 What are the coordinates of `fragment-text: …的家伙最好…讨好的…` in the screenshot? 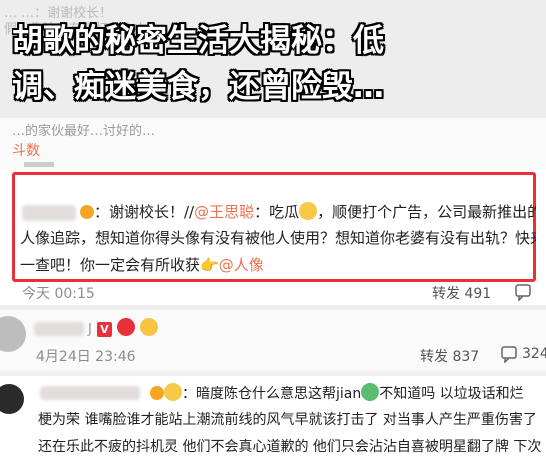 It's located at (84, 131).